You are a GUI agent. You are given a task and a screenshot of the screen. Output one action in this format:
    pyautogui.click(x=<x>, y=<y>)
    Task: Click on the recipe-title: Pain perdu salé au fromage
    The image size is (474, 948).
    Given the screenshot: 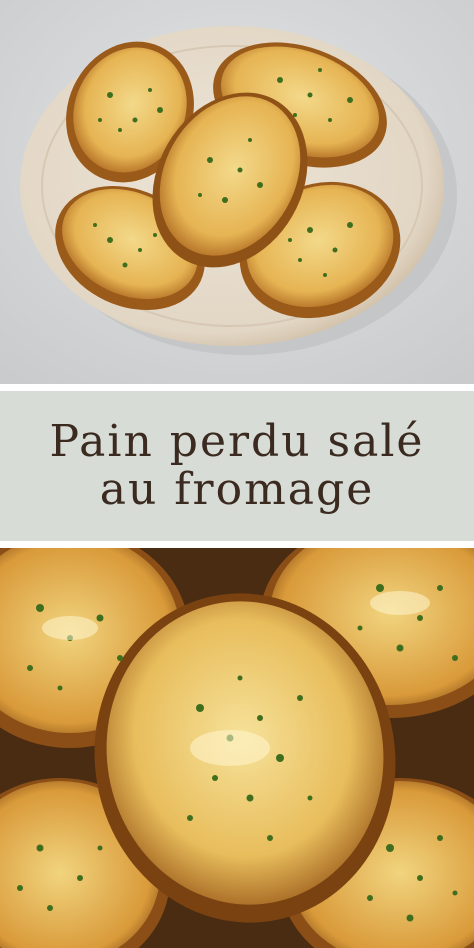 What is the action you would take?
    pyautogui.click(x=237, y=466)
    